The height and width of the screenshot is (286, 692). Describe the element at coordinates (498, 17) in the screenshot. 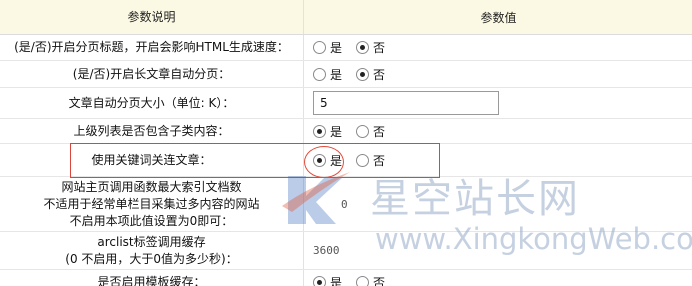

I see `header-param-value: 参数值` at that location.